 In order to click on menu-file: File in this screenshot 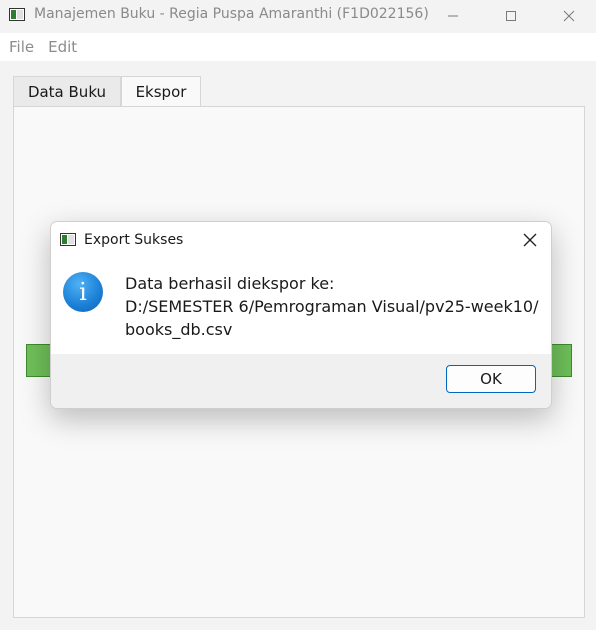, I will do `click(21, 47)`.